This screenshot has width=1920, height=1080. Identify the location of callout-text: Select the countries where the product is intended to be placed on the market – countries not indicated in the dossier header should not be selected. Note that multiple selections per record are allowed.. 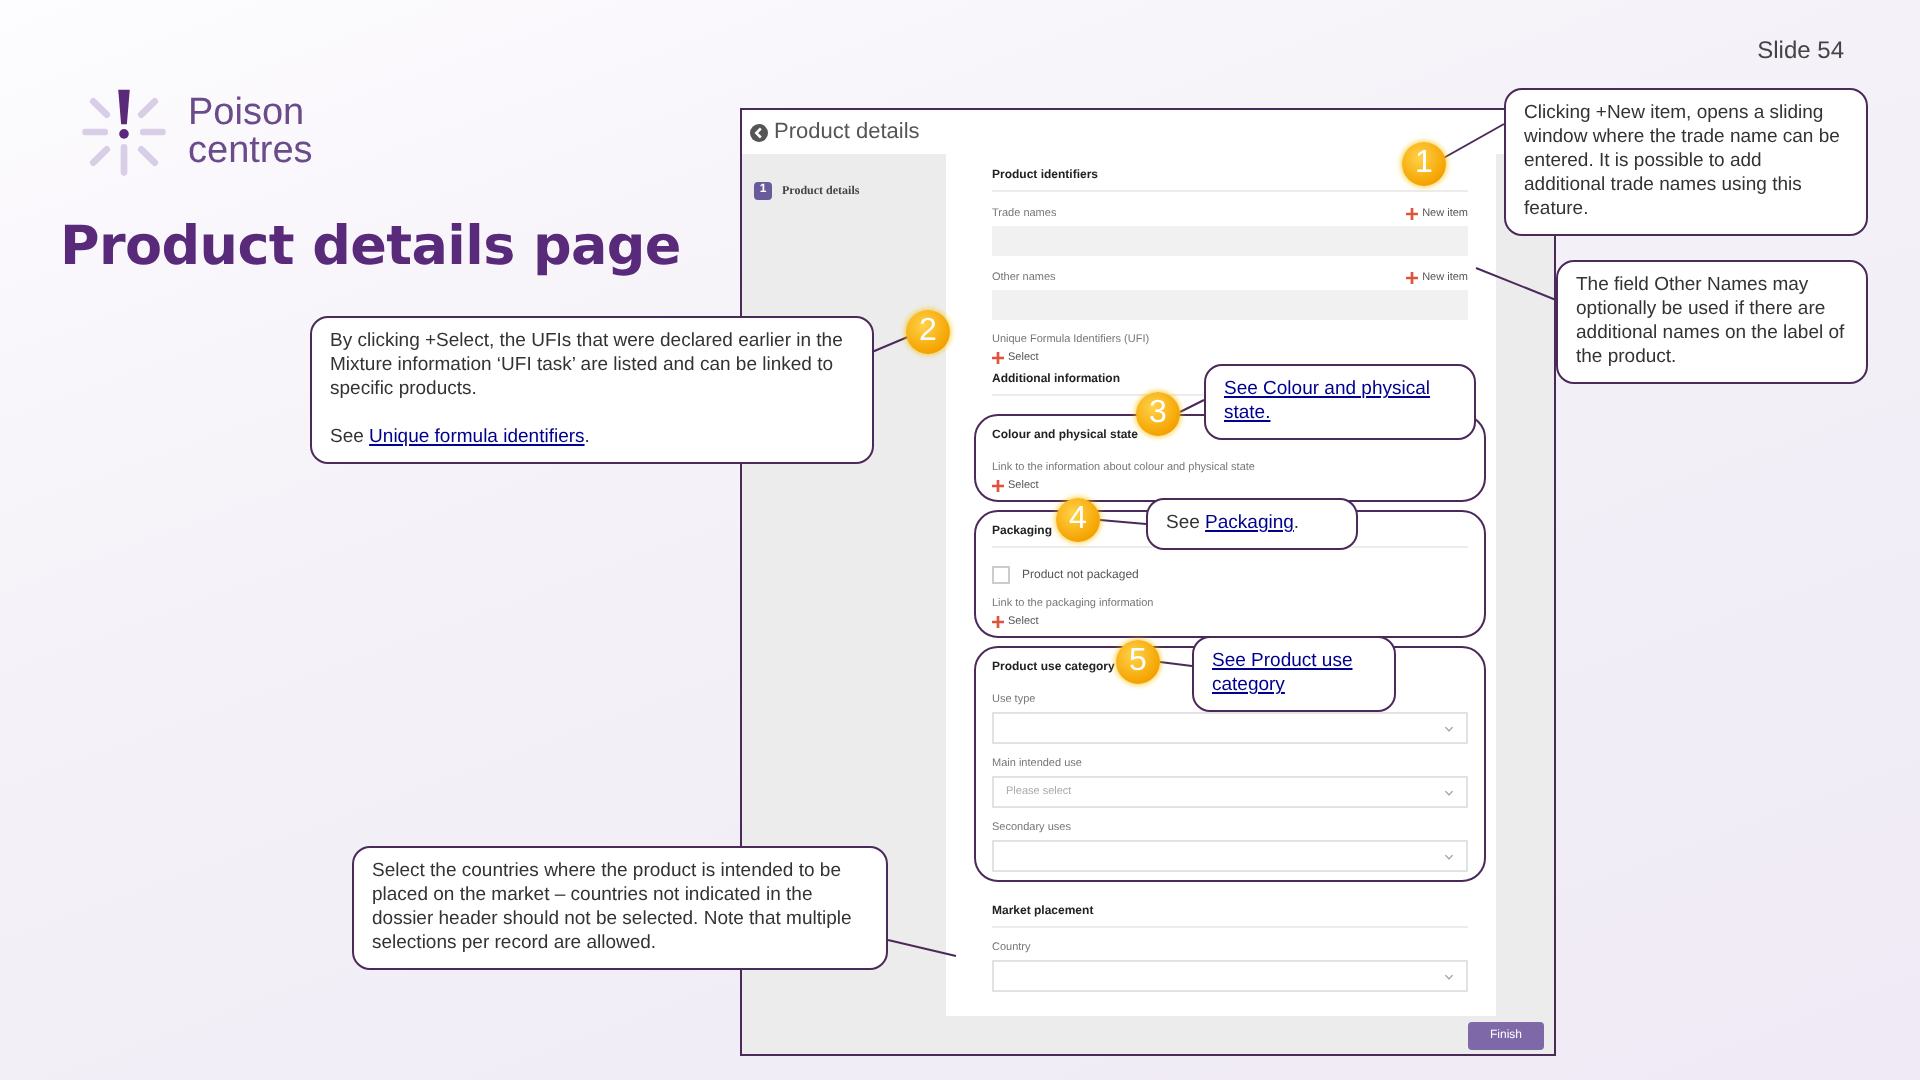
(613, 908).